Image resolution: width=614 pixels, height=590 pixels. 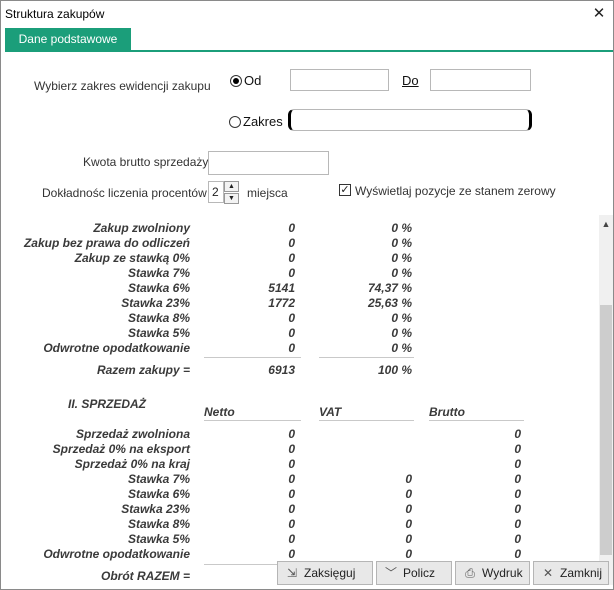 I want to click on post-button: ⇲ Zaksięguj, so click(x=325, y=573).